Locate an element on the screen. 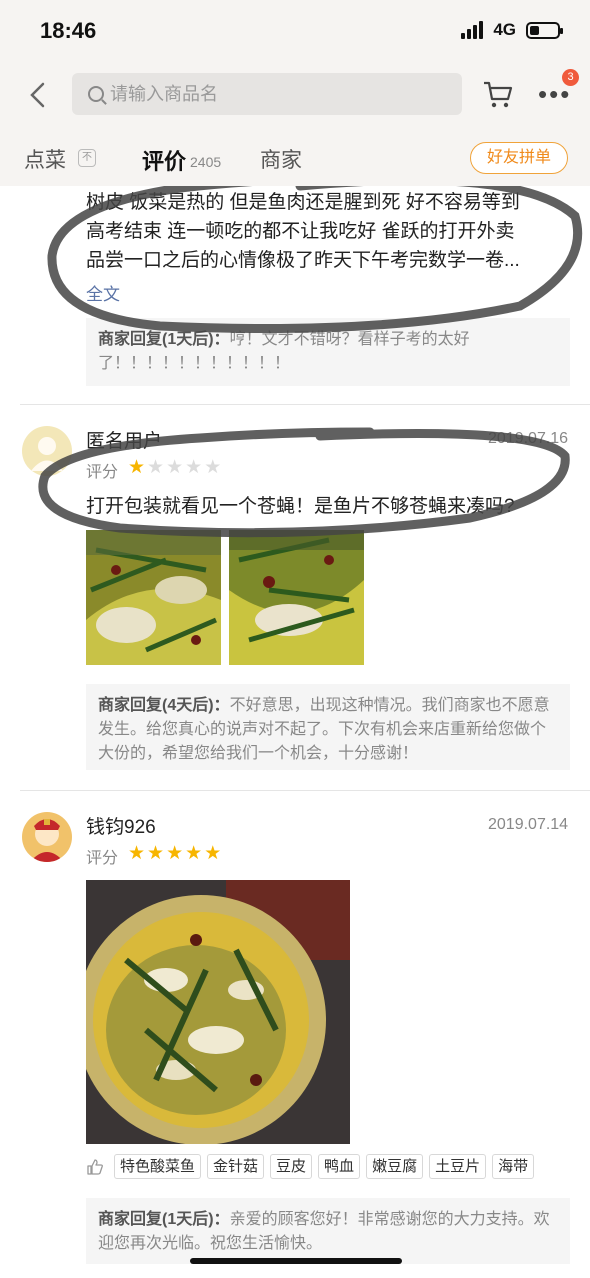 Image resolution: width=590 pixels, height=1278 pixels. tab-bar: 点菜 不 评价 2405 商家 好友拼单 is located at coordinates (295, 162).